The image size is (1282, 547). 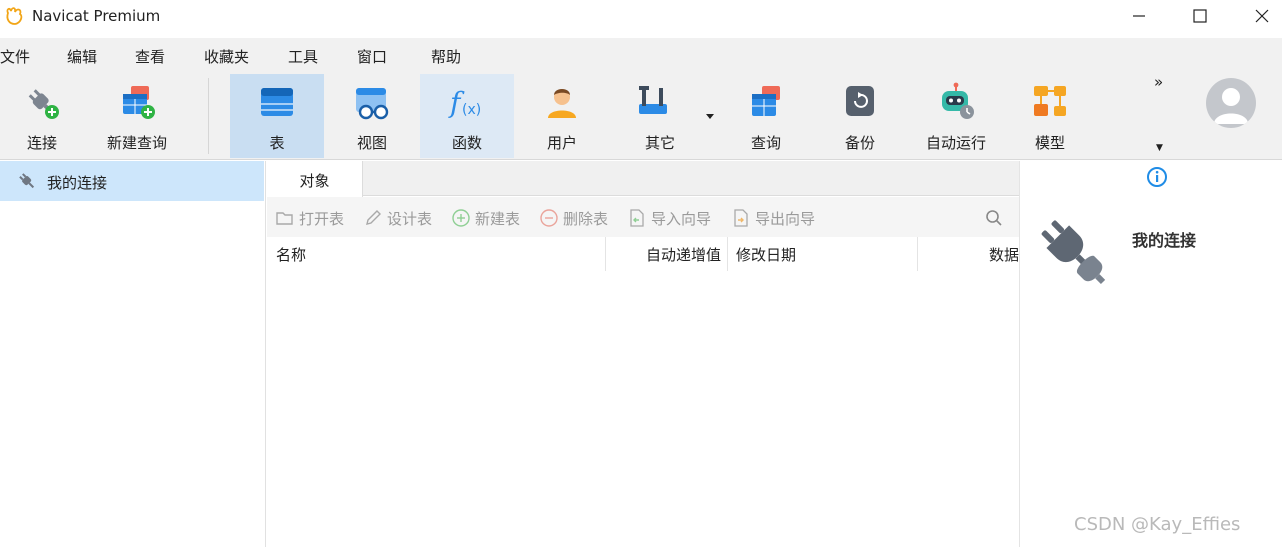 What do you see at coordinates (549, 218) in the screenshot?
I see `remove-circle-icon` at bounding box center [549, 218].